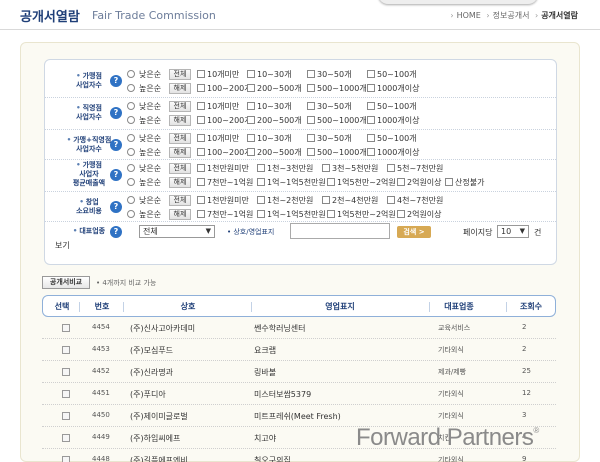 The height and width of the screenshot is (462, 600). Describe the element at coordinates (66, 282) in the screenshot. I see `compare-button: 공개서비교` at that location.